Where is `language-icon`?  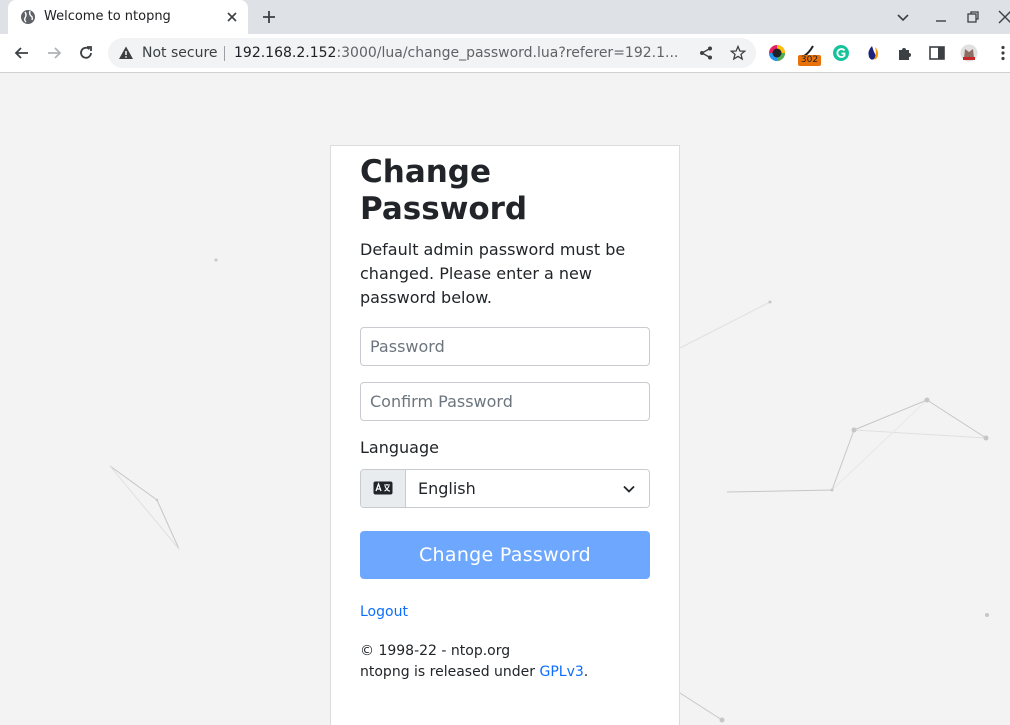
language-icon is located at coordinates (383, 488).